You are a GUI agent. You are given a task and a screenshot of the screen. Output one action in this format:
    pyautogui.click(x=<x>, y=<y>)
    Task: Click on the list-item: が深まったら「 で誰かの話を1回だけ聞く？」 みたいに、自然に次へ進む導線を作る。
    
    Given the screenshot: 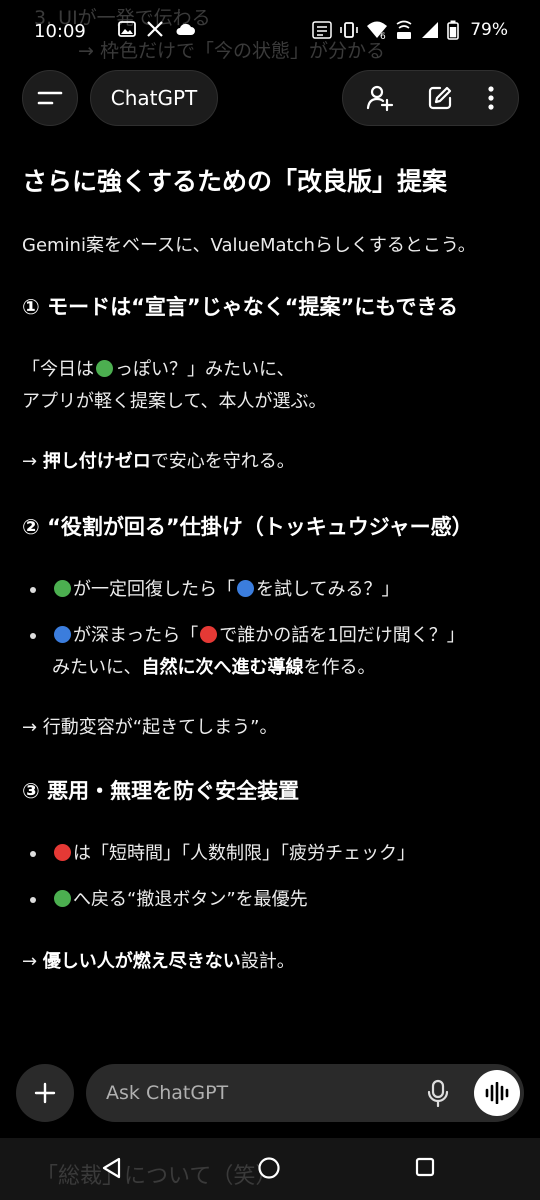 What is the action you would take?
    pyautogui.click(x=272, y=652)
    